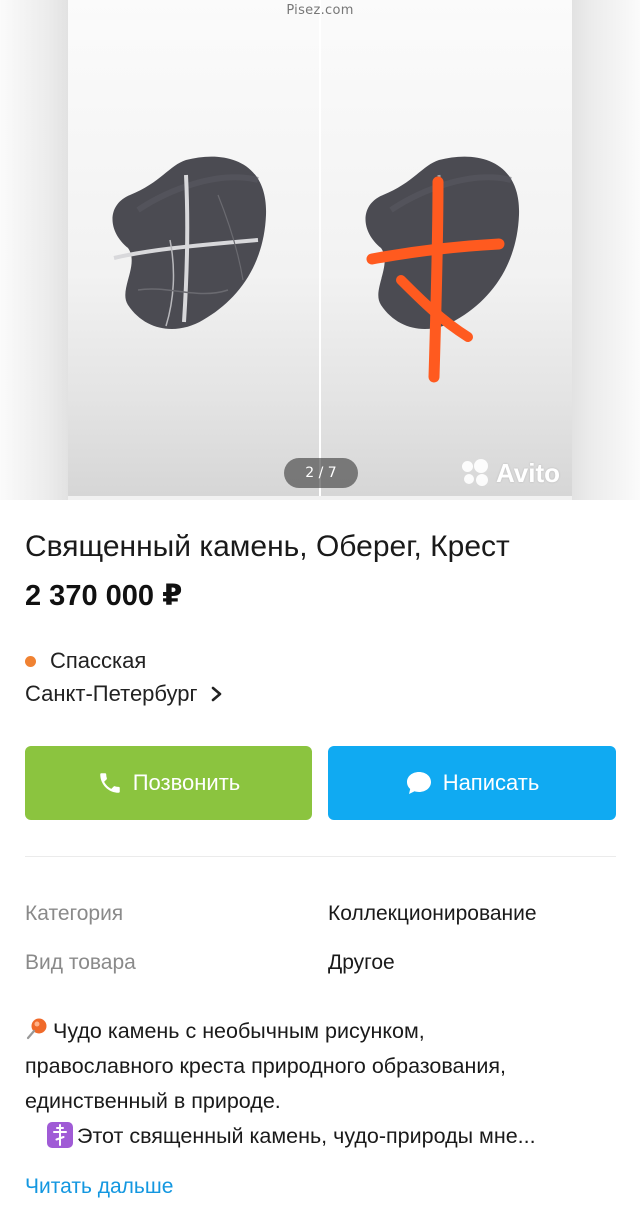 Image resolution: width=640 pixels, height=1213 pixels. I want to click on param-label-item-type: Вид товара, so click(80, 962).